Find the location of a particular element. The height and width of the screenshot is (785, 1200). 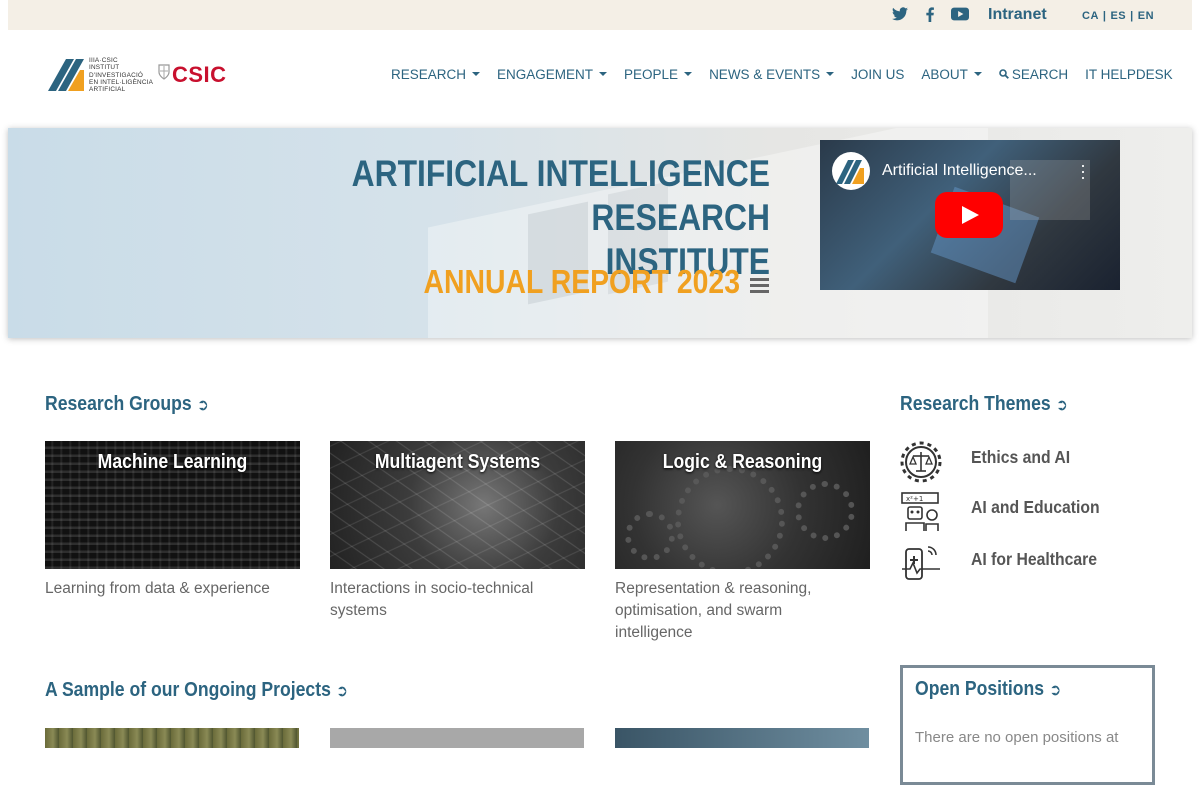

open-positions-text: There are no open positions at is located at coordinates (1017, 737).